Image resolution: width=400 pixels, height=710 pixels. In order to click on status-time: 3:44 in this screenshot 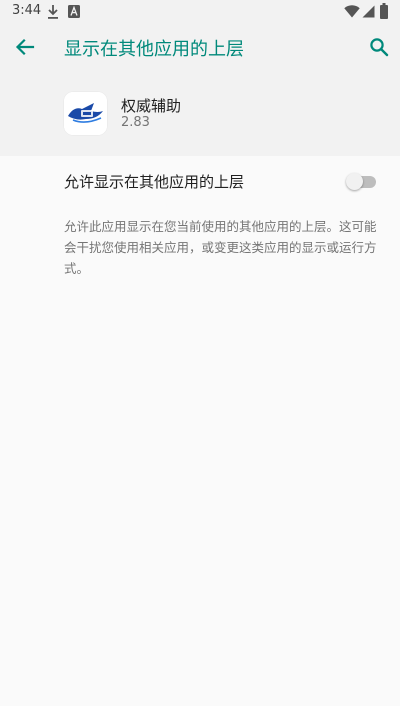, I will do `click(27, 10)`.